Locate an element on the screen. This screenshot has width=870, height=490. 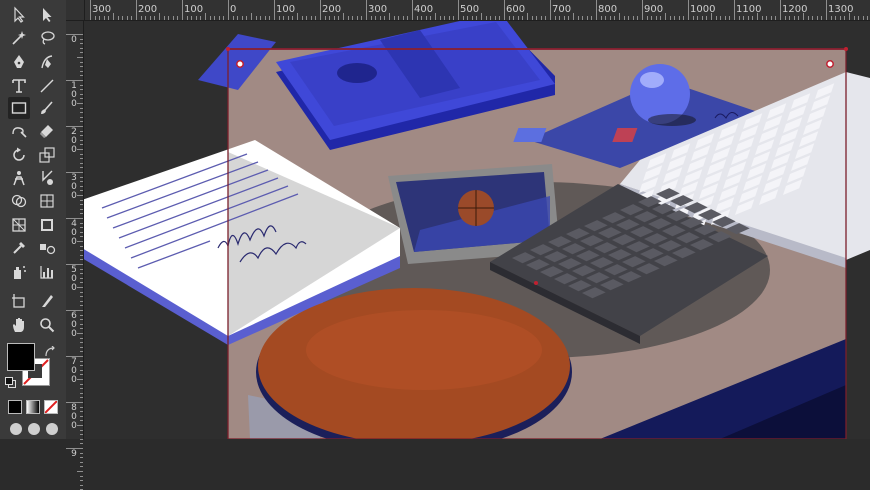
gradient-mode-button is located at coordinates (33, 407).